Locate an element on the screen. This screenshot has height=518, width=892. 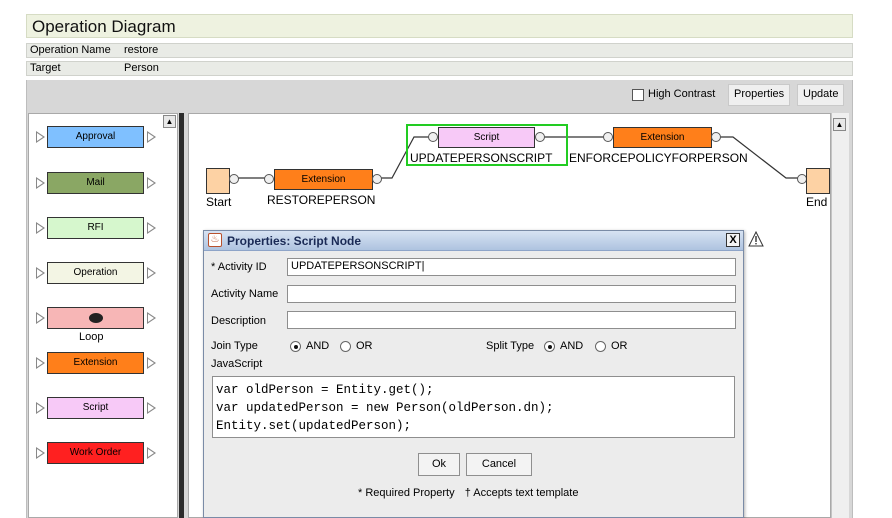
palette-item-rfi: RFI is located at coordinates (96, 228).